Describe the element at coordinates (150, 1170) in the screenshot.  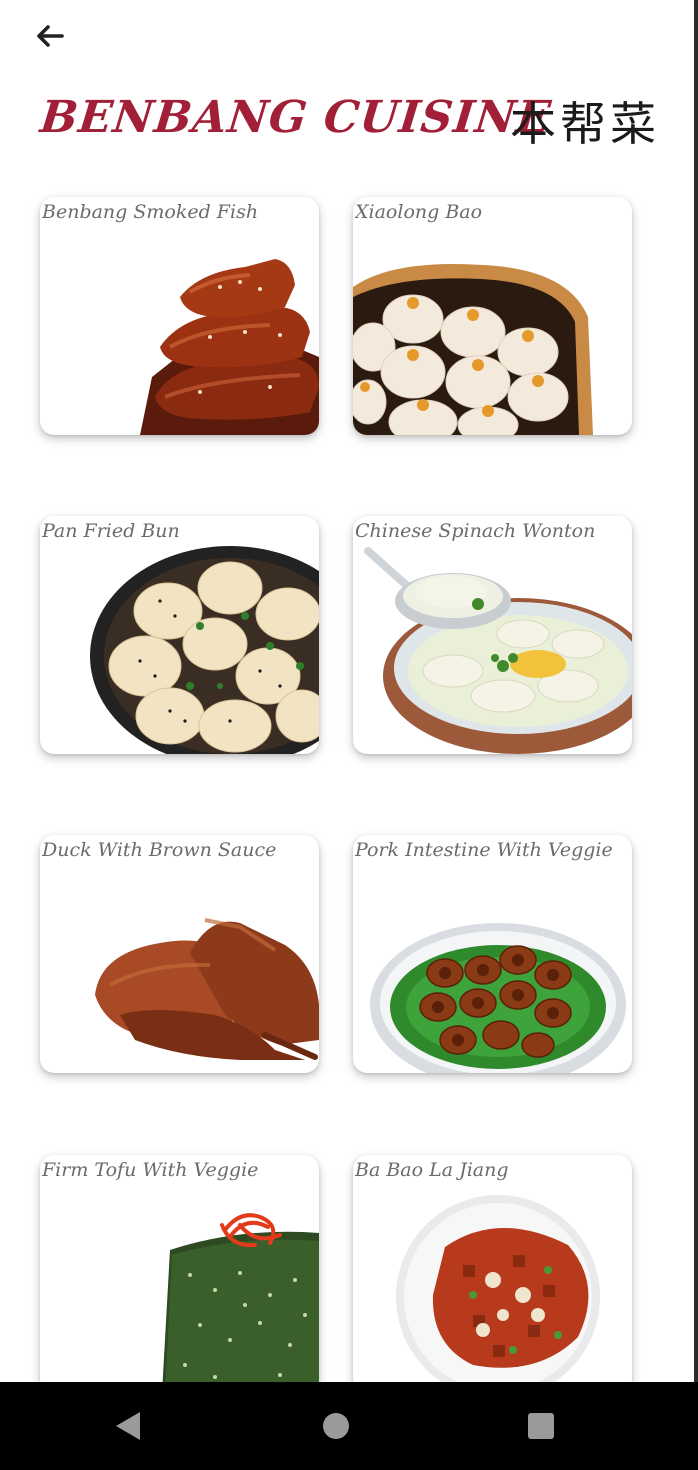
I see `dish-name: Firm Tofu With Veggie` at that location.